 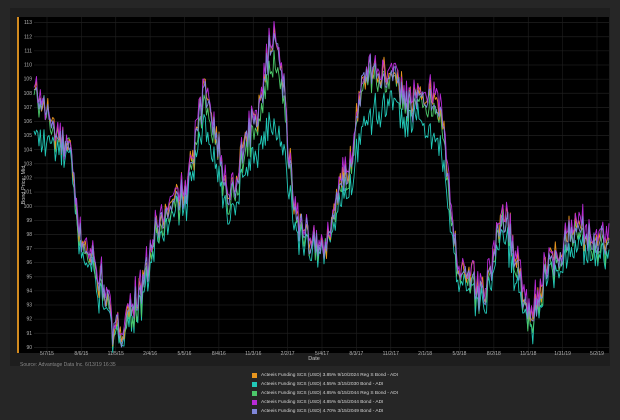 What do you see at coordinates (81, 354) in the screenshot?
I see `x-tick-label: 8/6/15` at bounding box center [81, 354].